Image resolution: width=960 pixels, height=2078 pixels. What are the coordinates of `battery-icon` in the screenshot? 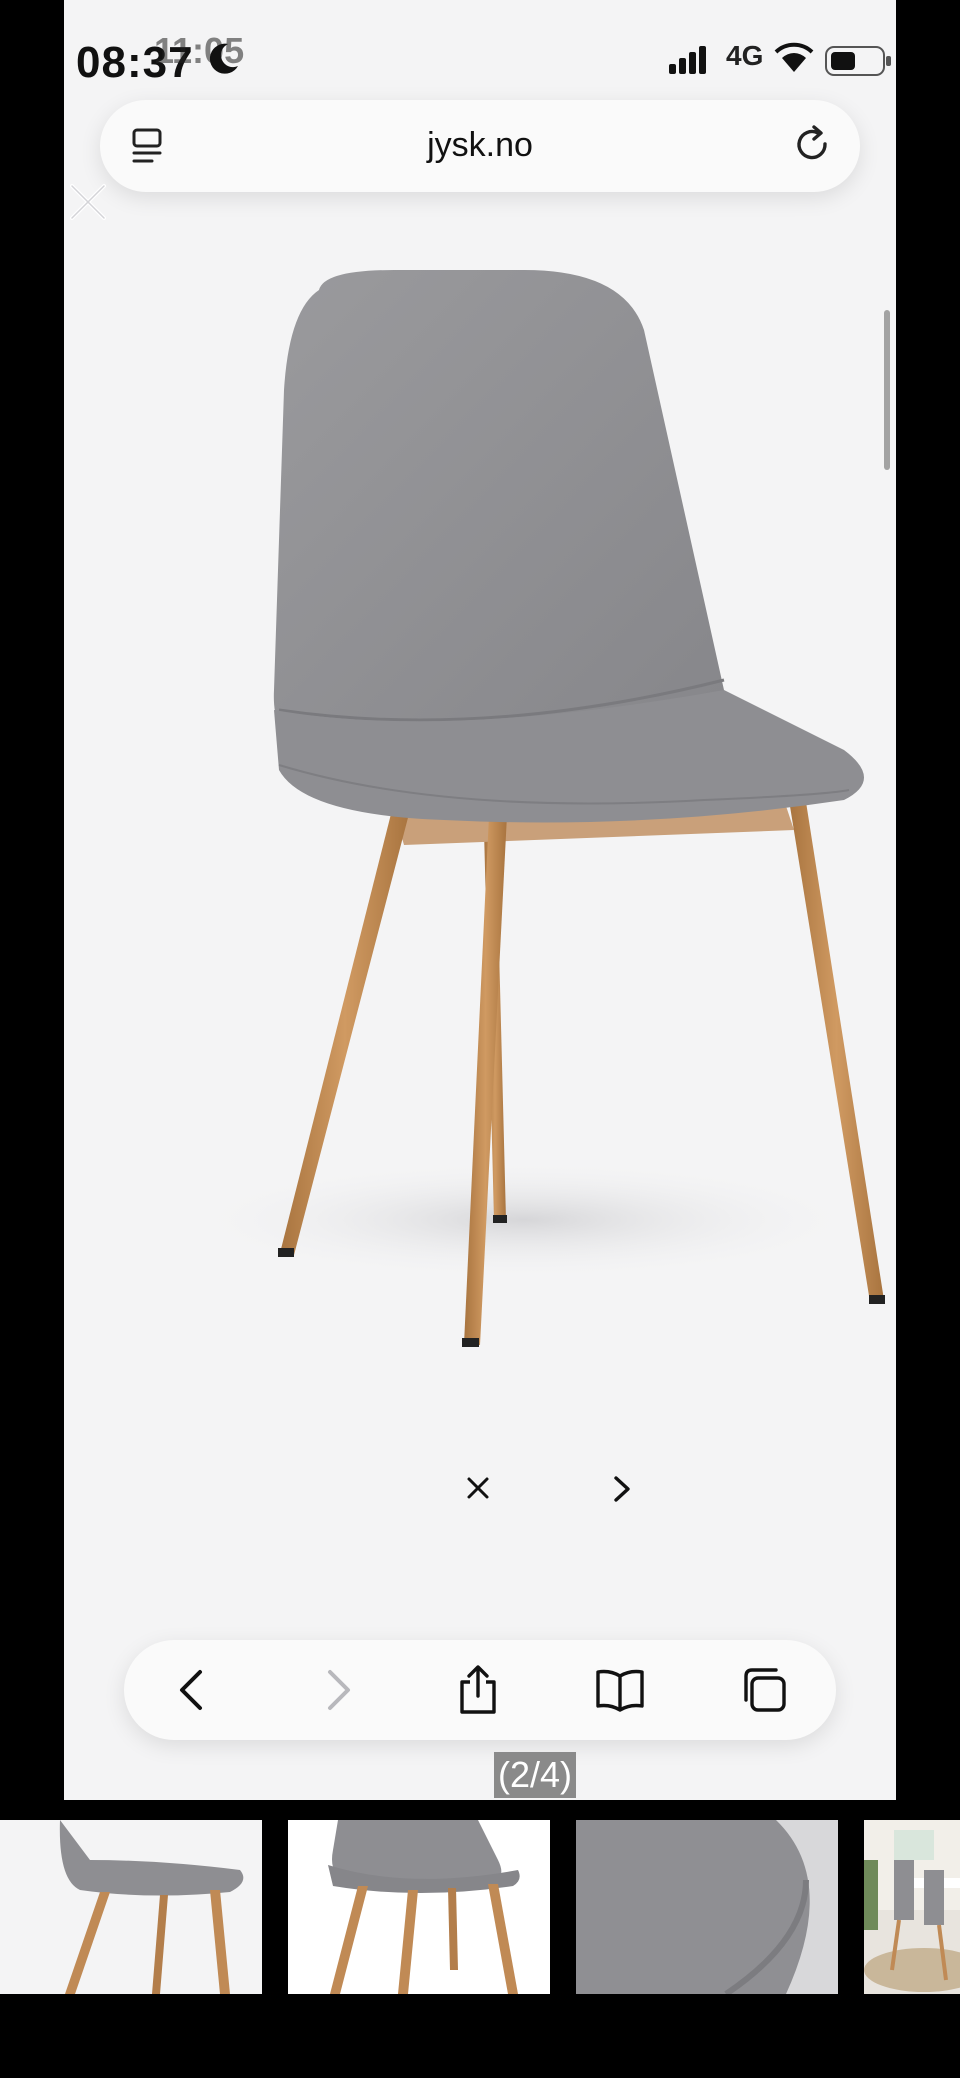 It's located at (858, 61).